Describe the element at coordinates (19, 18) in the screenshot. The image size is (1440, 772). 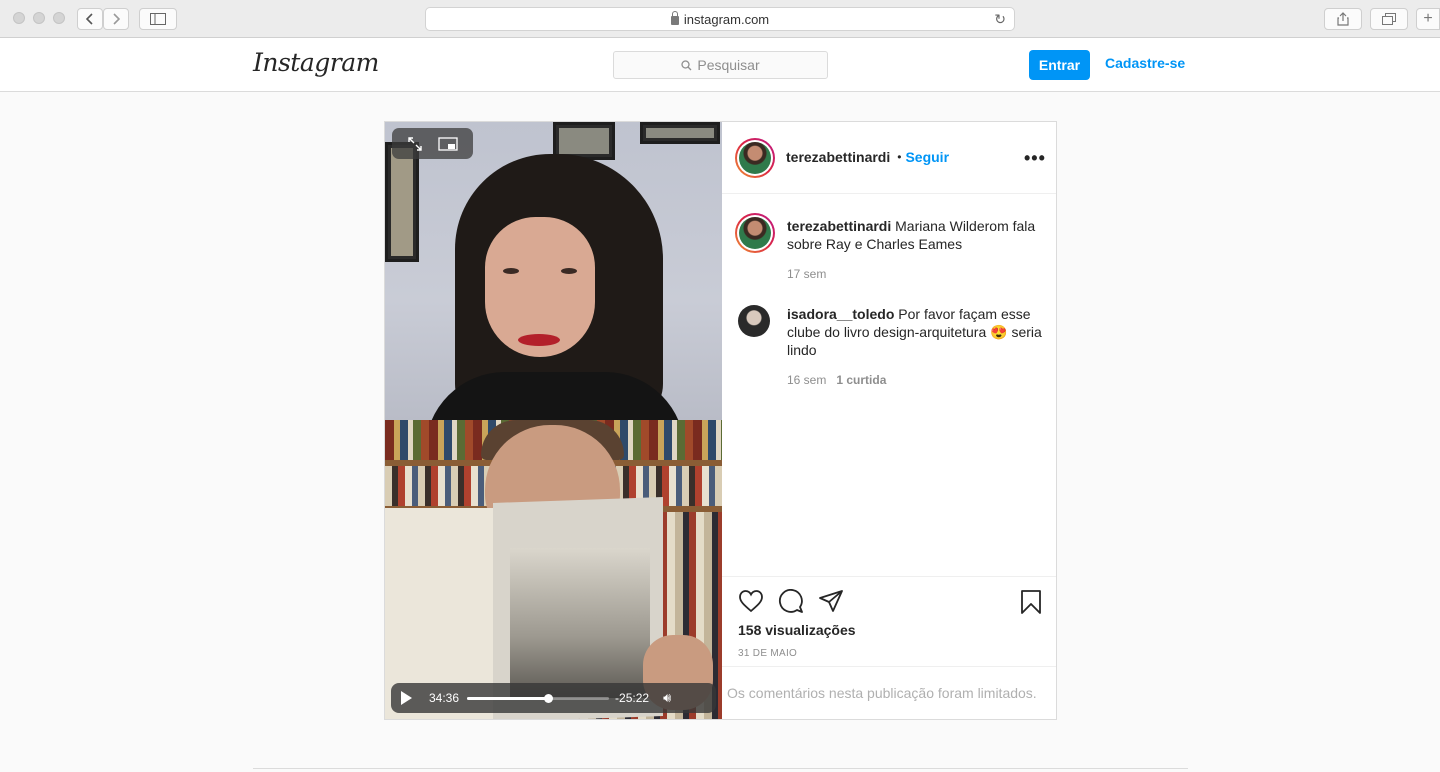
I see `window-close-button` at that location.